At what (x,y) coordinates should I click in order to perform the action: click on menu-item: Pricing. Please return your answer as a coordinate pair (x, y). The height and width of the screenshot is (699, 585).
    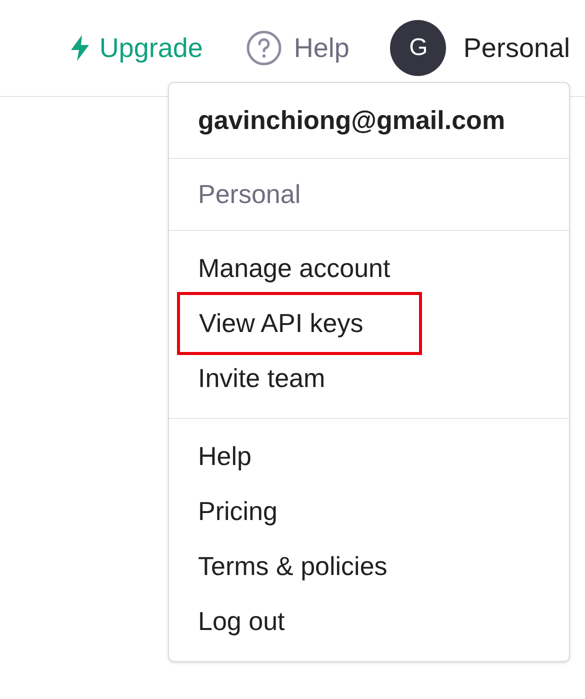
    Looking at the image, I should click on (369, 511).